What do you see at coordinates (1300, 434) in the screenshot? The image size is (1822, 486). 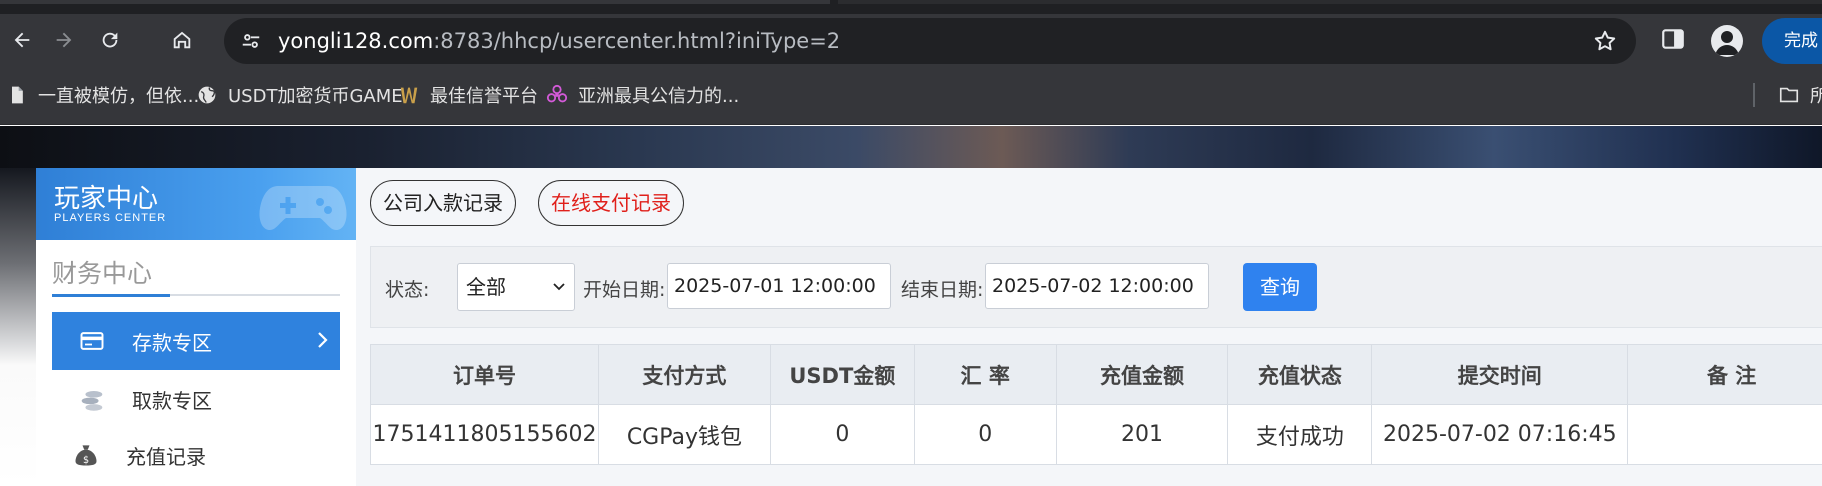 I see `cell-recharge-status: 支付成功` at bounding box center [1300, 434].